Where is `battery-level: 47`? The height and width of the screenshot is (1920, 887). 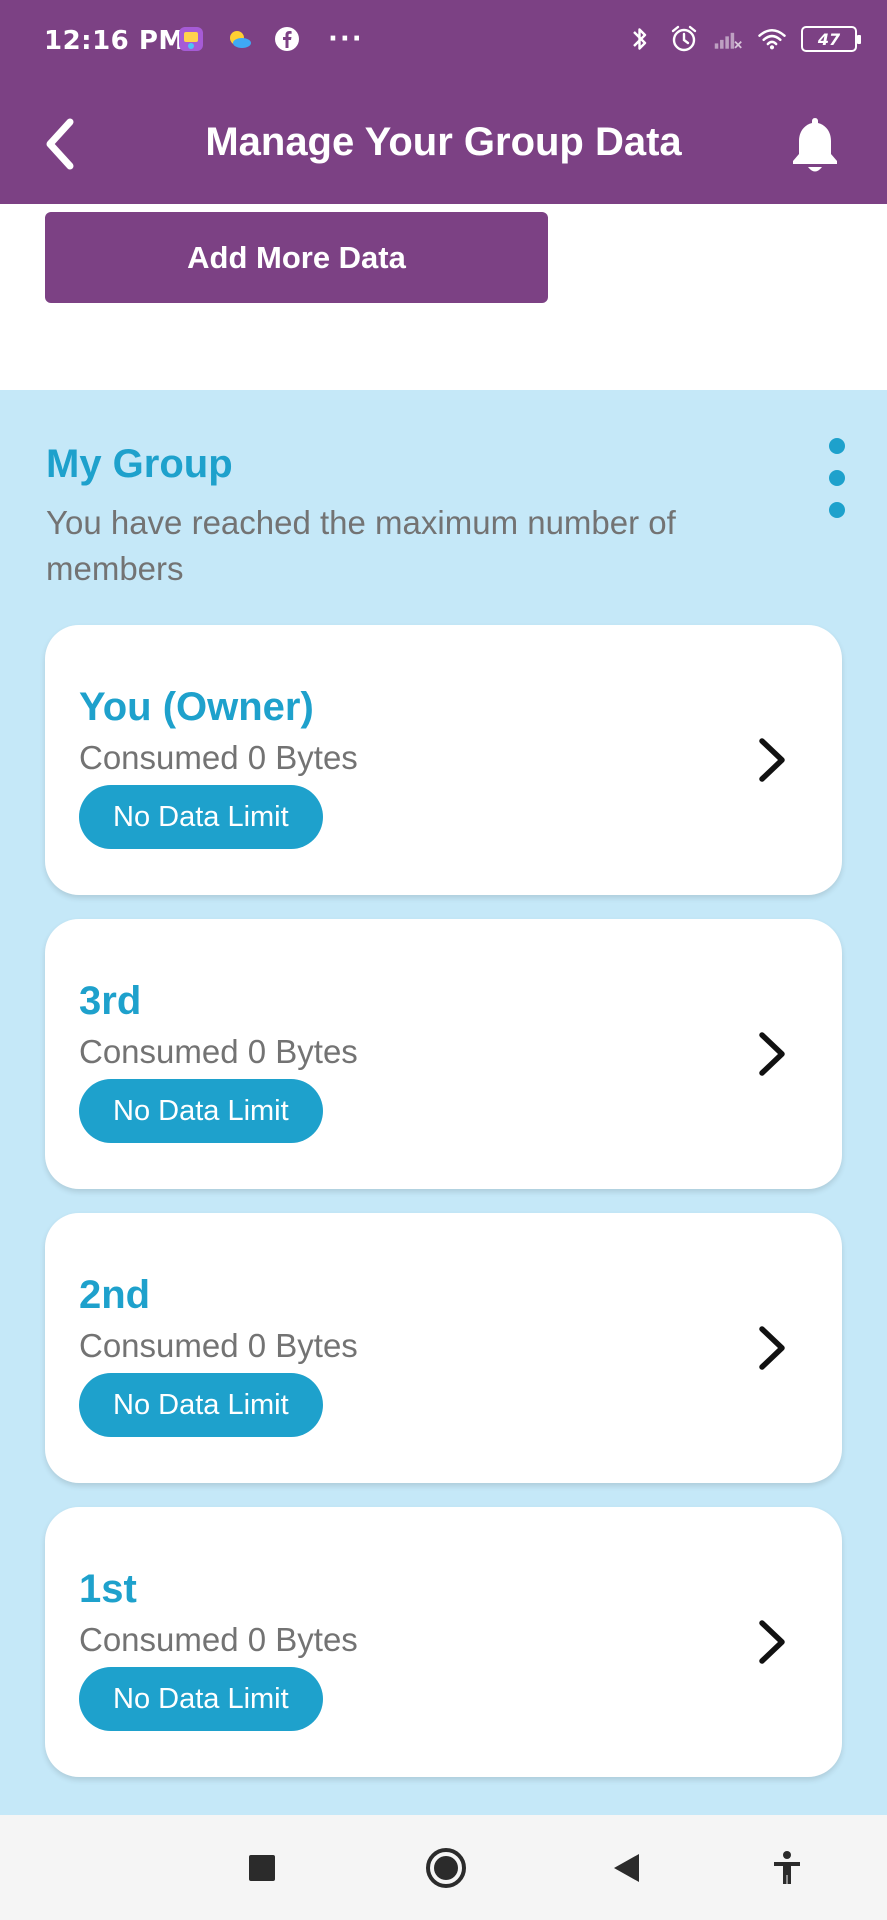
battery-level: 47 is located at coordinates (829, 39).